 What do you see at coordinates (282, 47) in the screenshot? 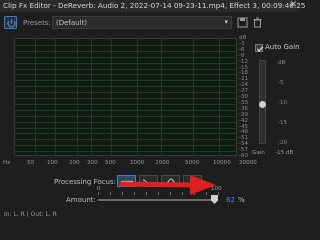
I see `auto-gain-label: Auto Gain` at bounding box center [282, 47].